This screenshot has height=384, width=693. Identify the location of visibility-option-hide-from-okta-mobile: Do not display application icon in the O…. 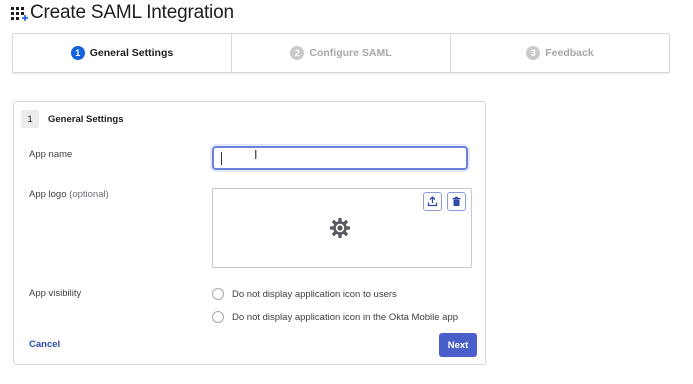
(335, 317).